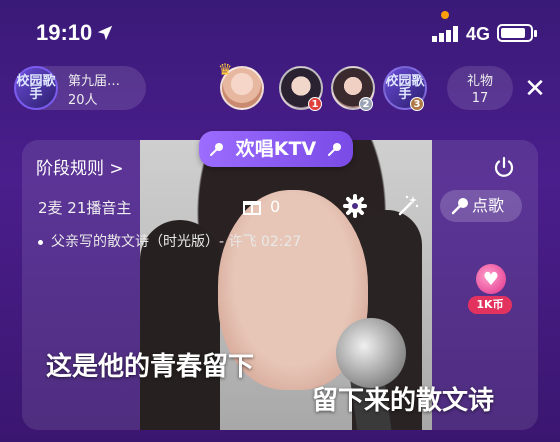  Describe the element at coordinates (417, 104) in the screenshot. I see `rank-badge-3: 3` at that location.